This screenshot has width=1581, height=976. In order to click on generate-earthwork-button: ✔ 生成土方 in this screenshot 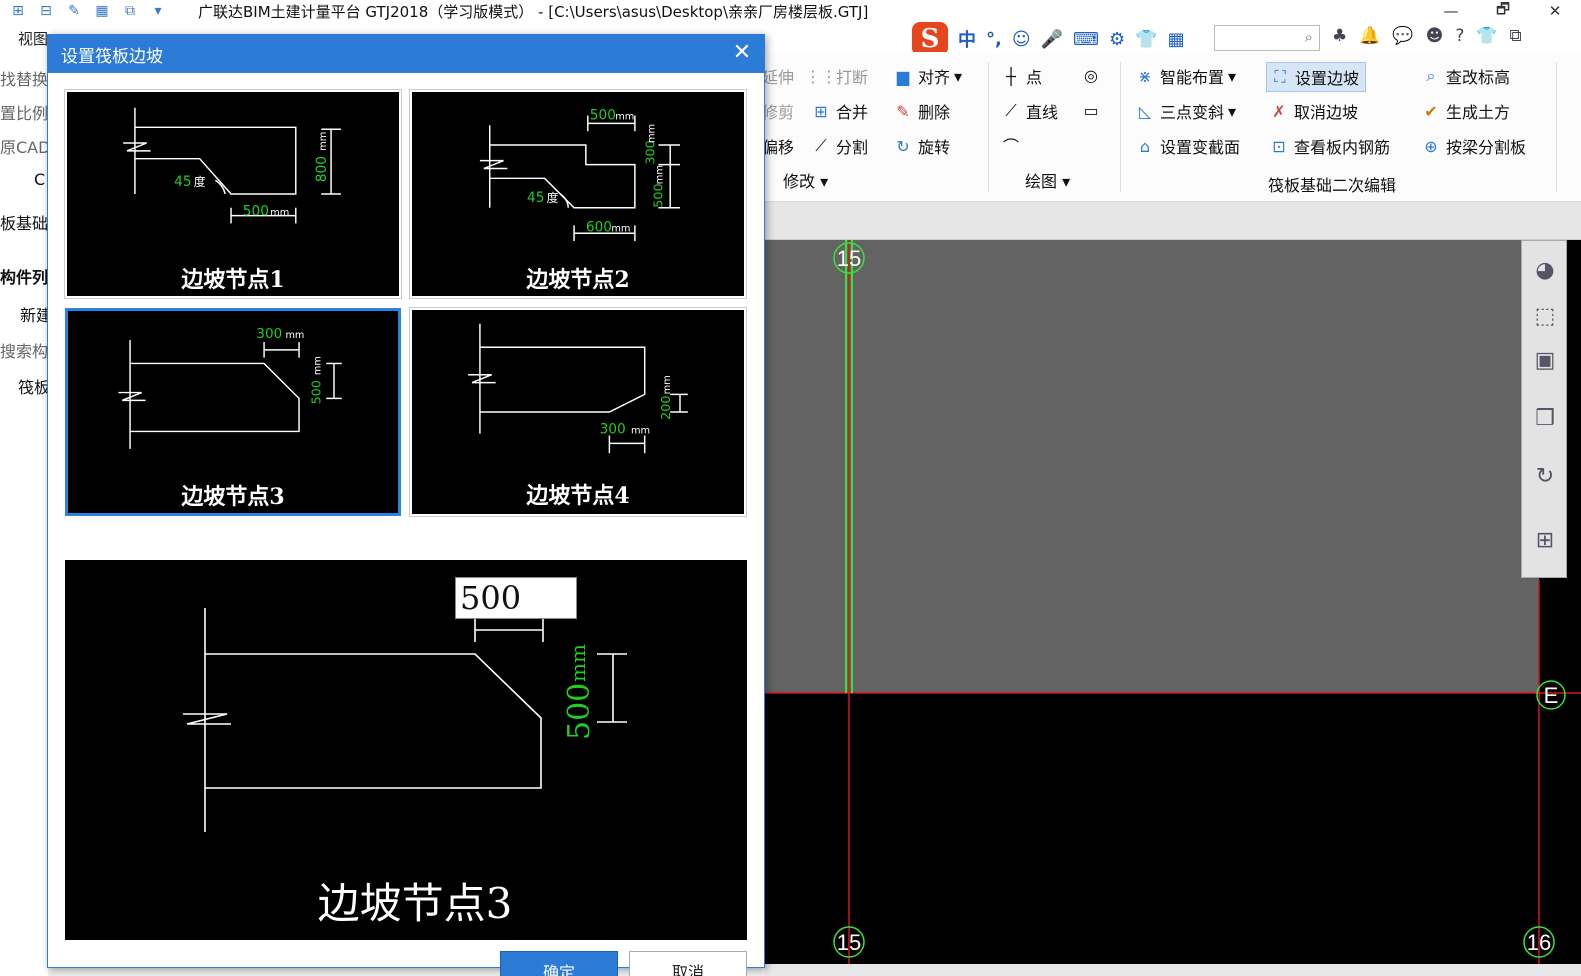, I will do `click(1465, 111)`.